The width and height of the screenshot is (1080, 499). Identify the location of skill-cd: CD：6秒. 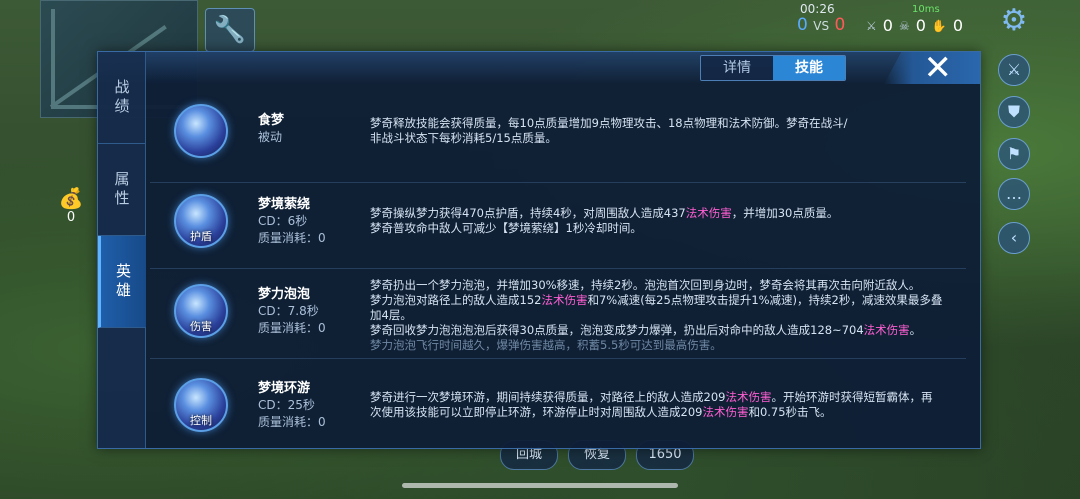
(283, 221).